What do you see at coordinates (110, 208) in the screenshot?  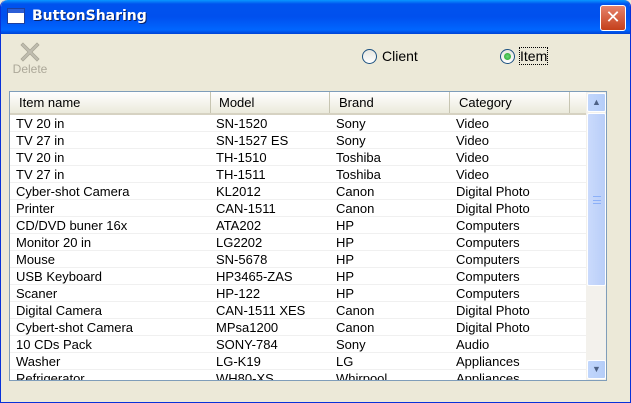 I see `item-name-cell: Printer` at bounding box center [110, 208].